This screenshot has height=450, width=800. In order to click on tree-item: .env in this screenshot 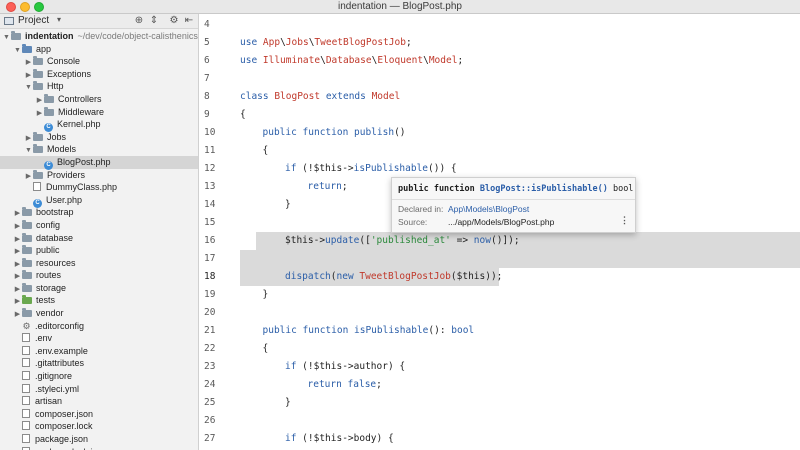, I will do `click(99, 338)`.